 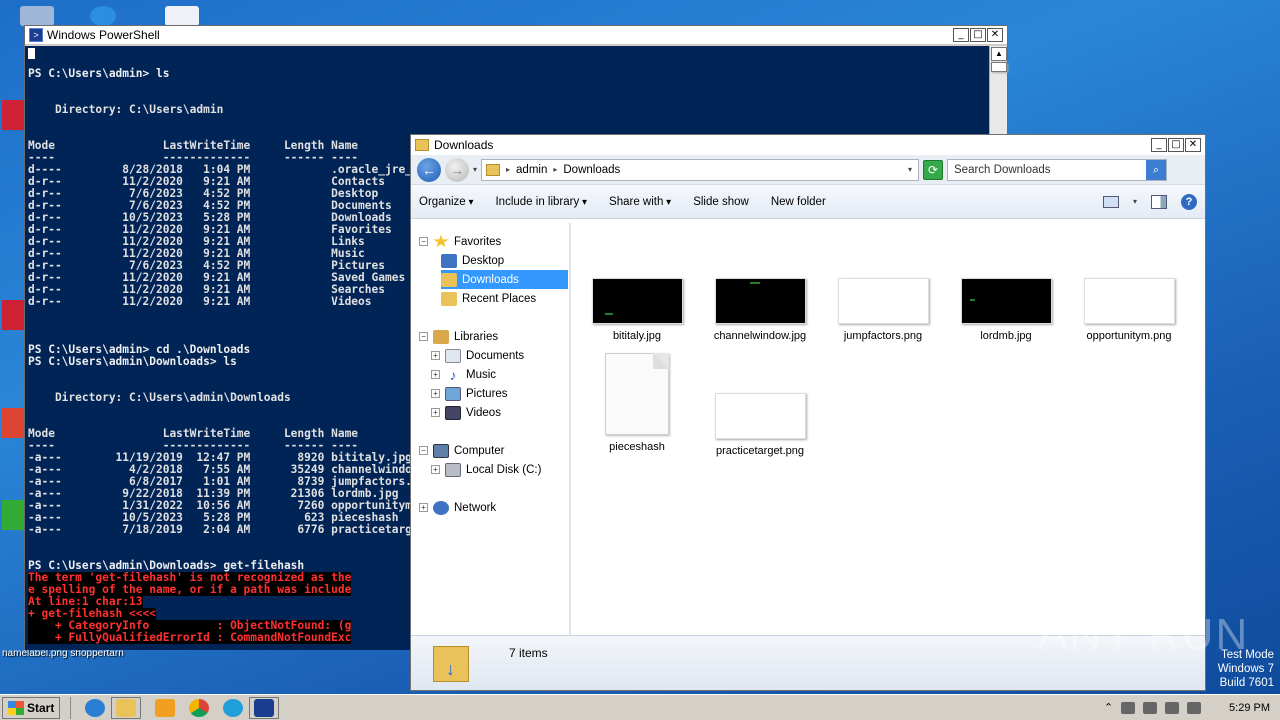 I want to click on file-item: channelwindow.jpg, so click(x=760, y=310).